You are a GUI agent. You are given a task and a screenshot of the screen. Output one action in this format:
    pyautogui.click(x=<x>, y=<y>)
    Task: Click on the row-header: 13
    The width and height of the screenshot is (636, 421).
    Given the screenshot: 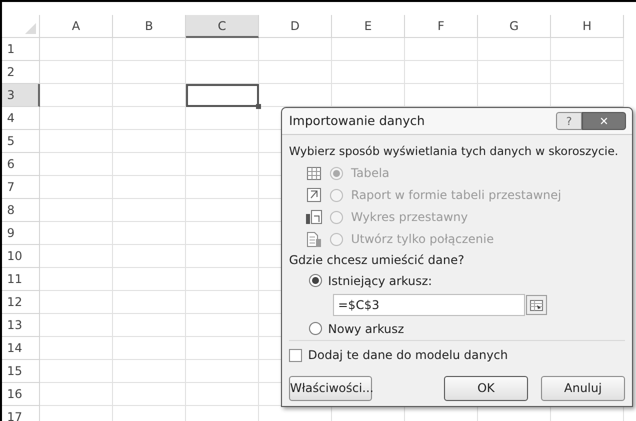 What is the action you would take?
    pyautogui.click(x=21, y=325)
    